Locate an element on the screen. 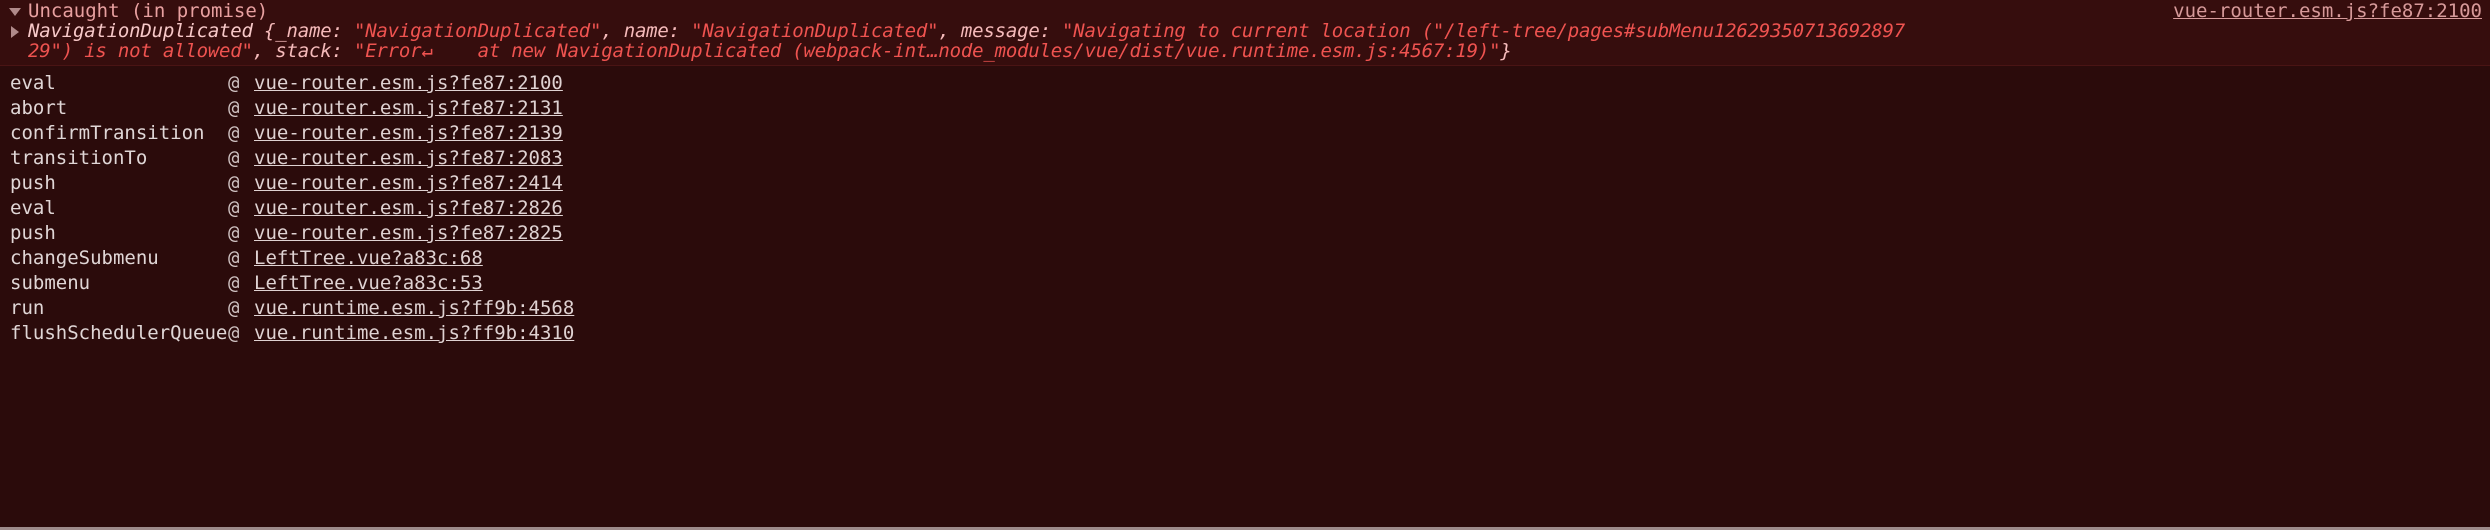 The height and width of the screenshot is (530, 2490). stack-frame-location-link: vue.runtime.esm.js?ff9b:4310 is located at coordinates (414, 333).